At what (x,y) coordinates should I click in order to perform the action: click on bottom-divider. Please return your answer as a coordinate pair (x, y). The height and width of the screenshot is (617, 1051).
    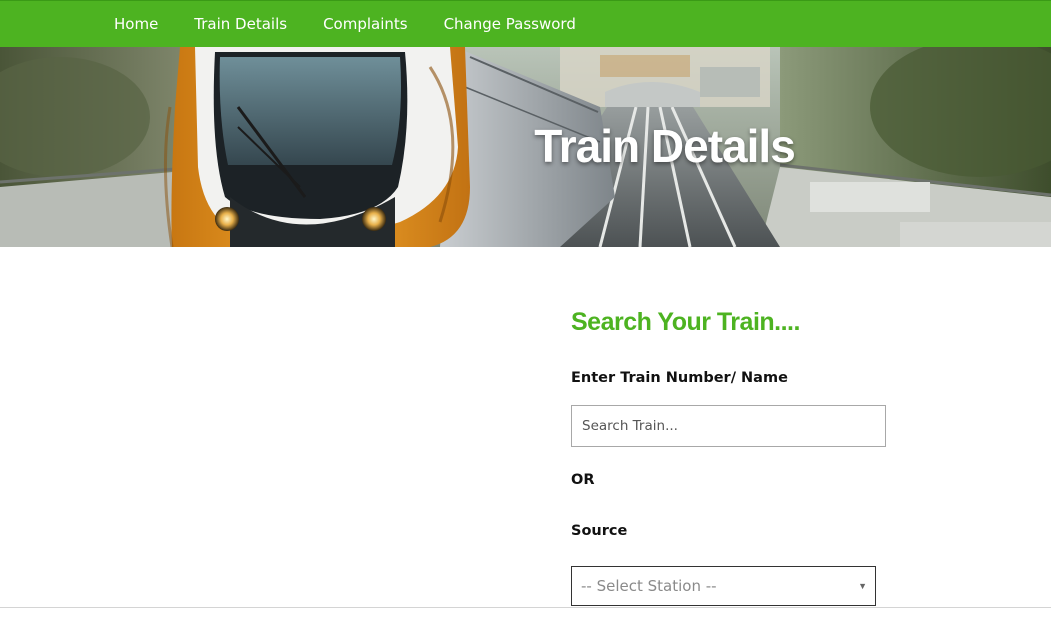
    Looking at the image, I should click on (525, 607).